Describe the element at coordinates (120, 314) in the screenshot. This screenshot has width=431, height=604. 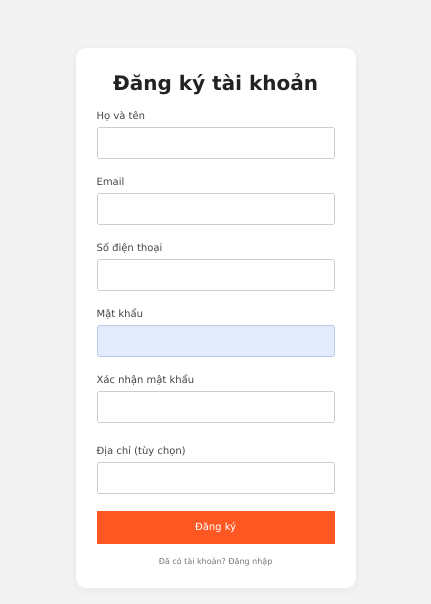
I see `field-label: Mật khẩu` at that location.